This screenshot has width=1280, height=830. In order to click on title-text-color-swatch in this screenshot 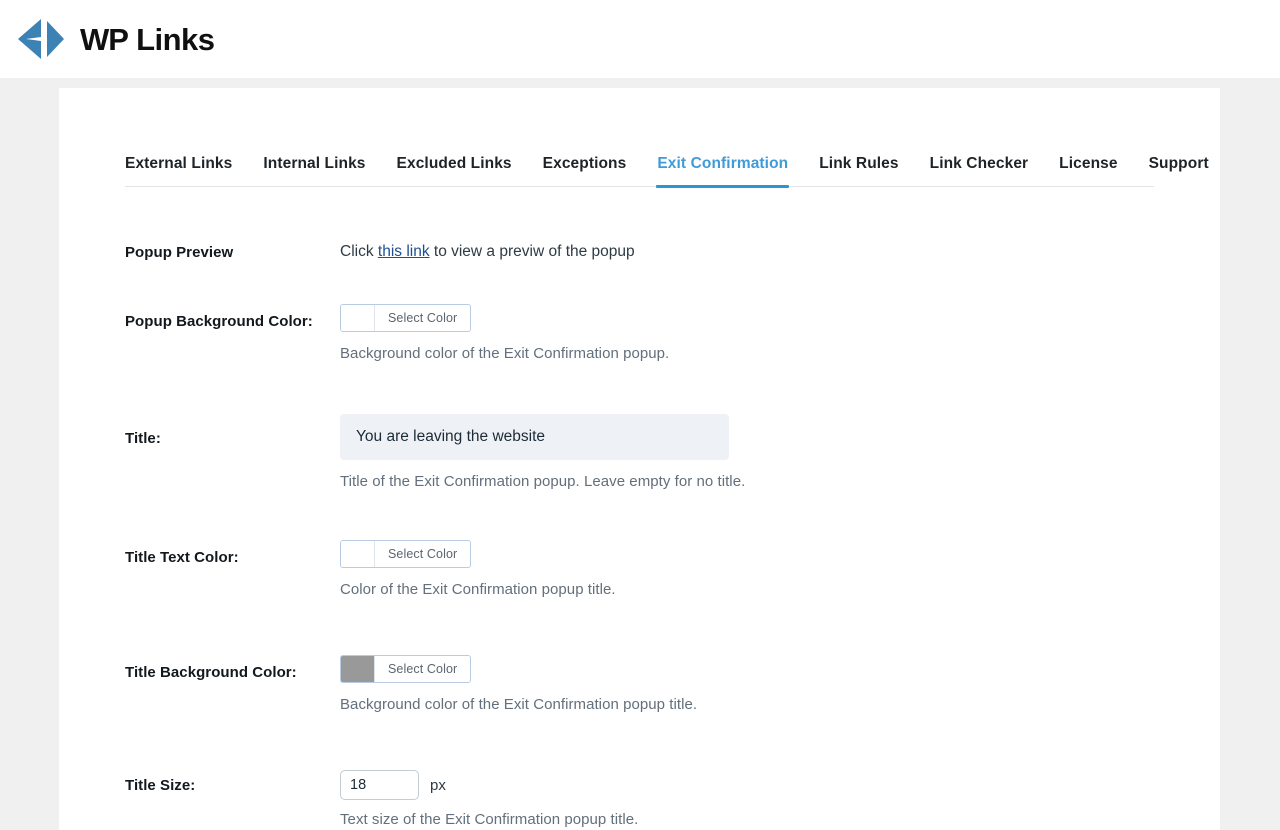, I will do `click(358, 553)`.